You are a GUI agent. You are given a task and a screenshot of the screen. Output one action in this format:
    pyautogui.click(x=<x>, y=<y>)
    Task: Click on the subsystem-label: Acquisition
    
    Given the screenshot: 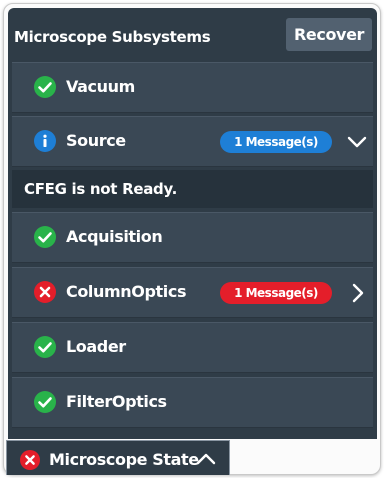 What is the action you would take?
    pyautogui.click(x=114, y=236)
    